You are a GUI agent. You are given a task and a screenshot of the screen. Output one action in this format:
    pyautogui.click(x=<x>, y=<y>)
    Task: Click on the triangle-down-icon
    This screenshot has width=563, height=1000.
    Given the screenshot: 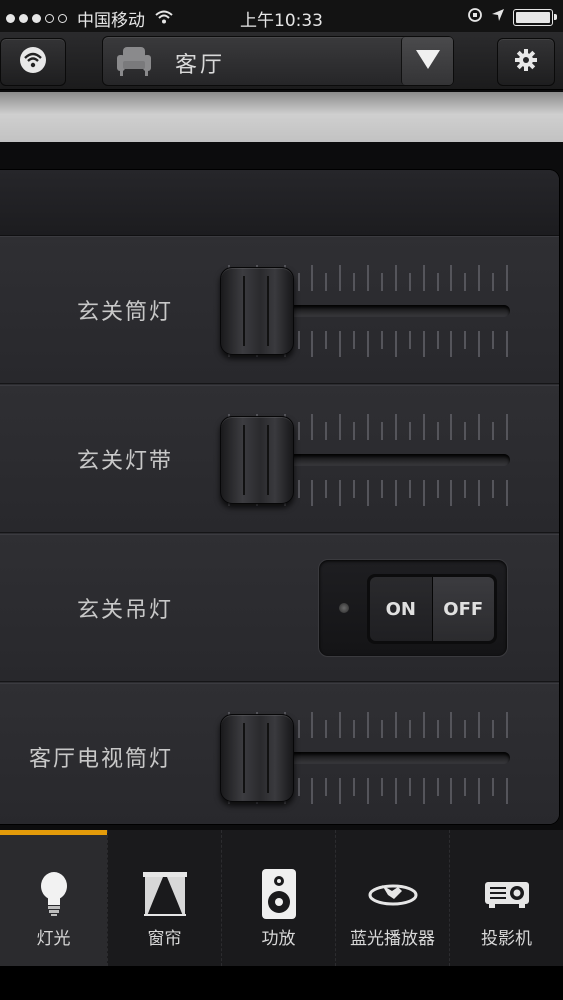 What is the action you would take?
    pyautogui.click(x=428, y=61)
    